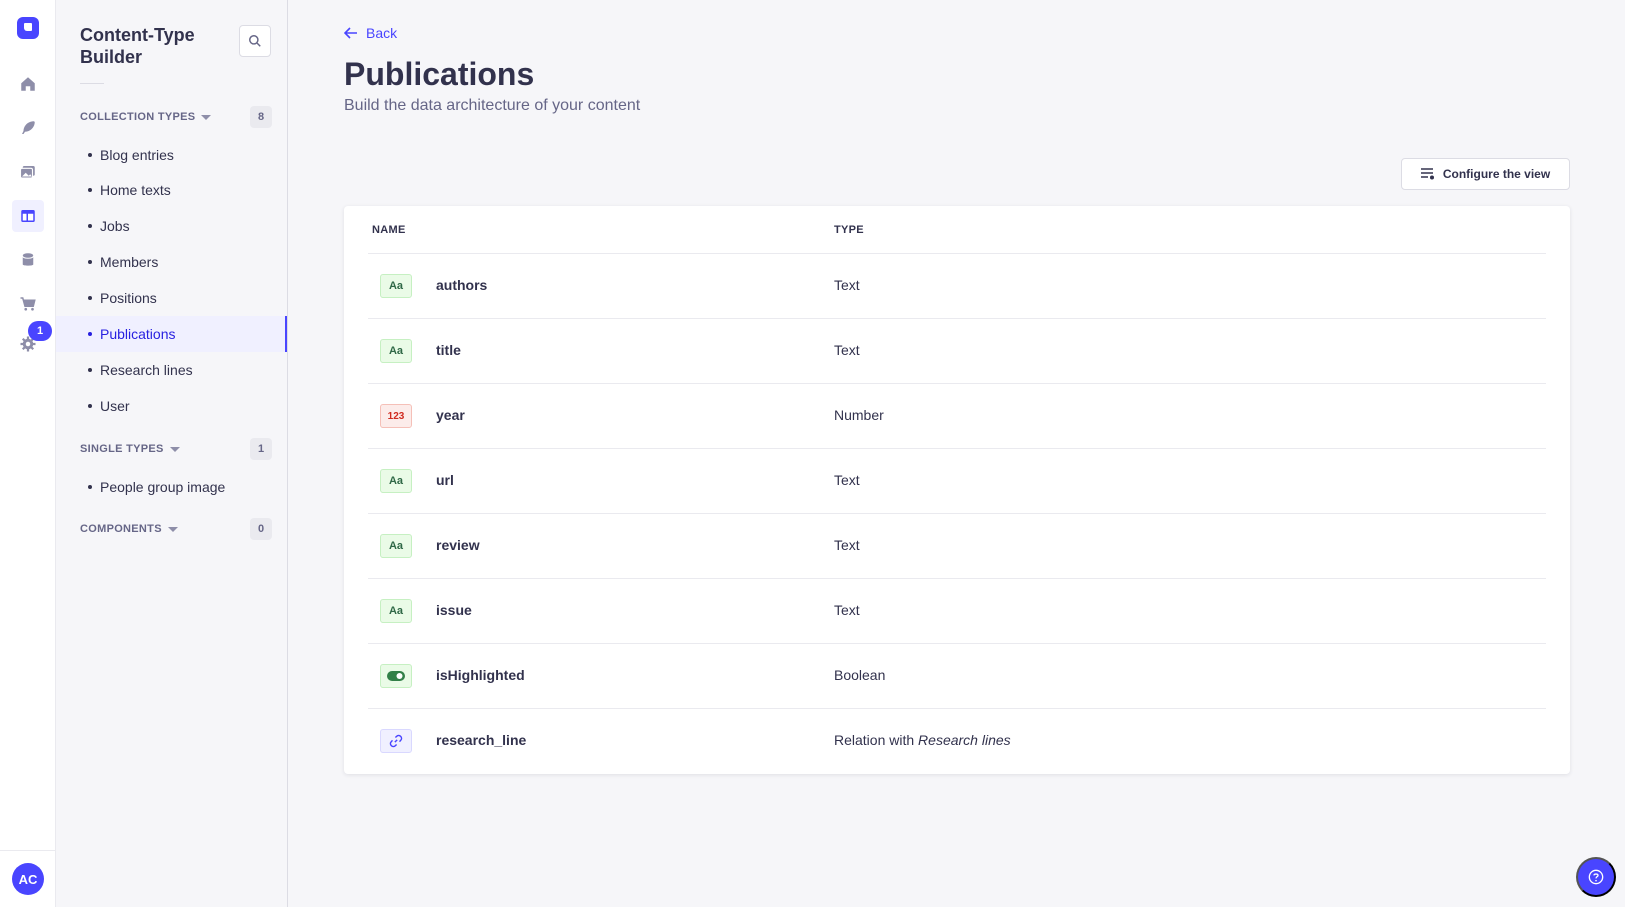 This screenshot has height=907, width=1625. I want to click on cart-icon, so click(28, 304).